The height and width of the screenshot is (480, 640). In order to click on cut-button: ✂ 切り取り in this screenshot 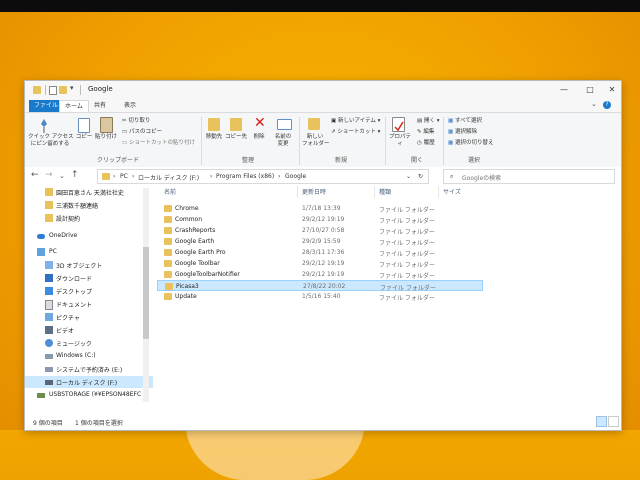, I will do `click(136, 120)`.